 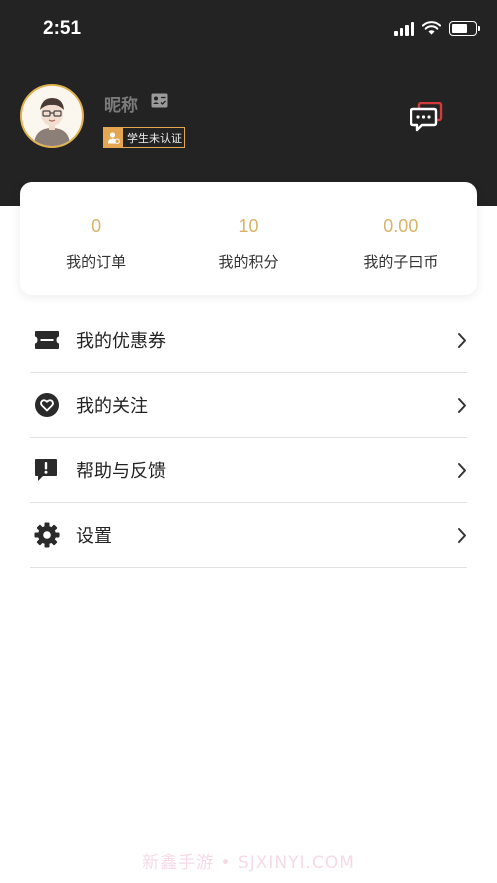 I want to click on stat-coins: 0.00 我的子曰币, so click(x=401, y=238).